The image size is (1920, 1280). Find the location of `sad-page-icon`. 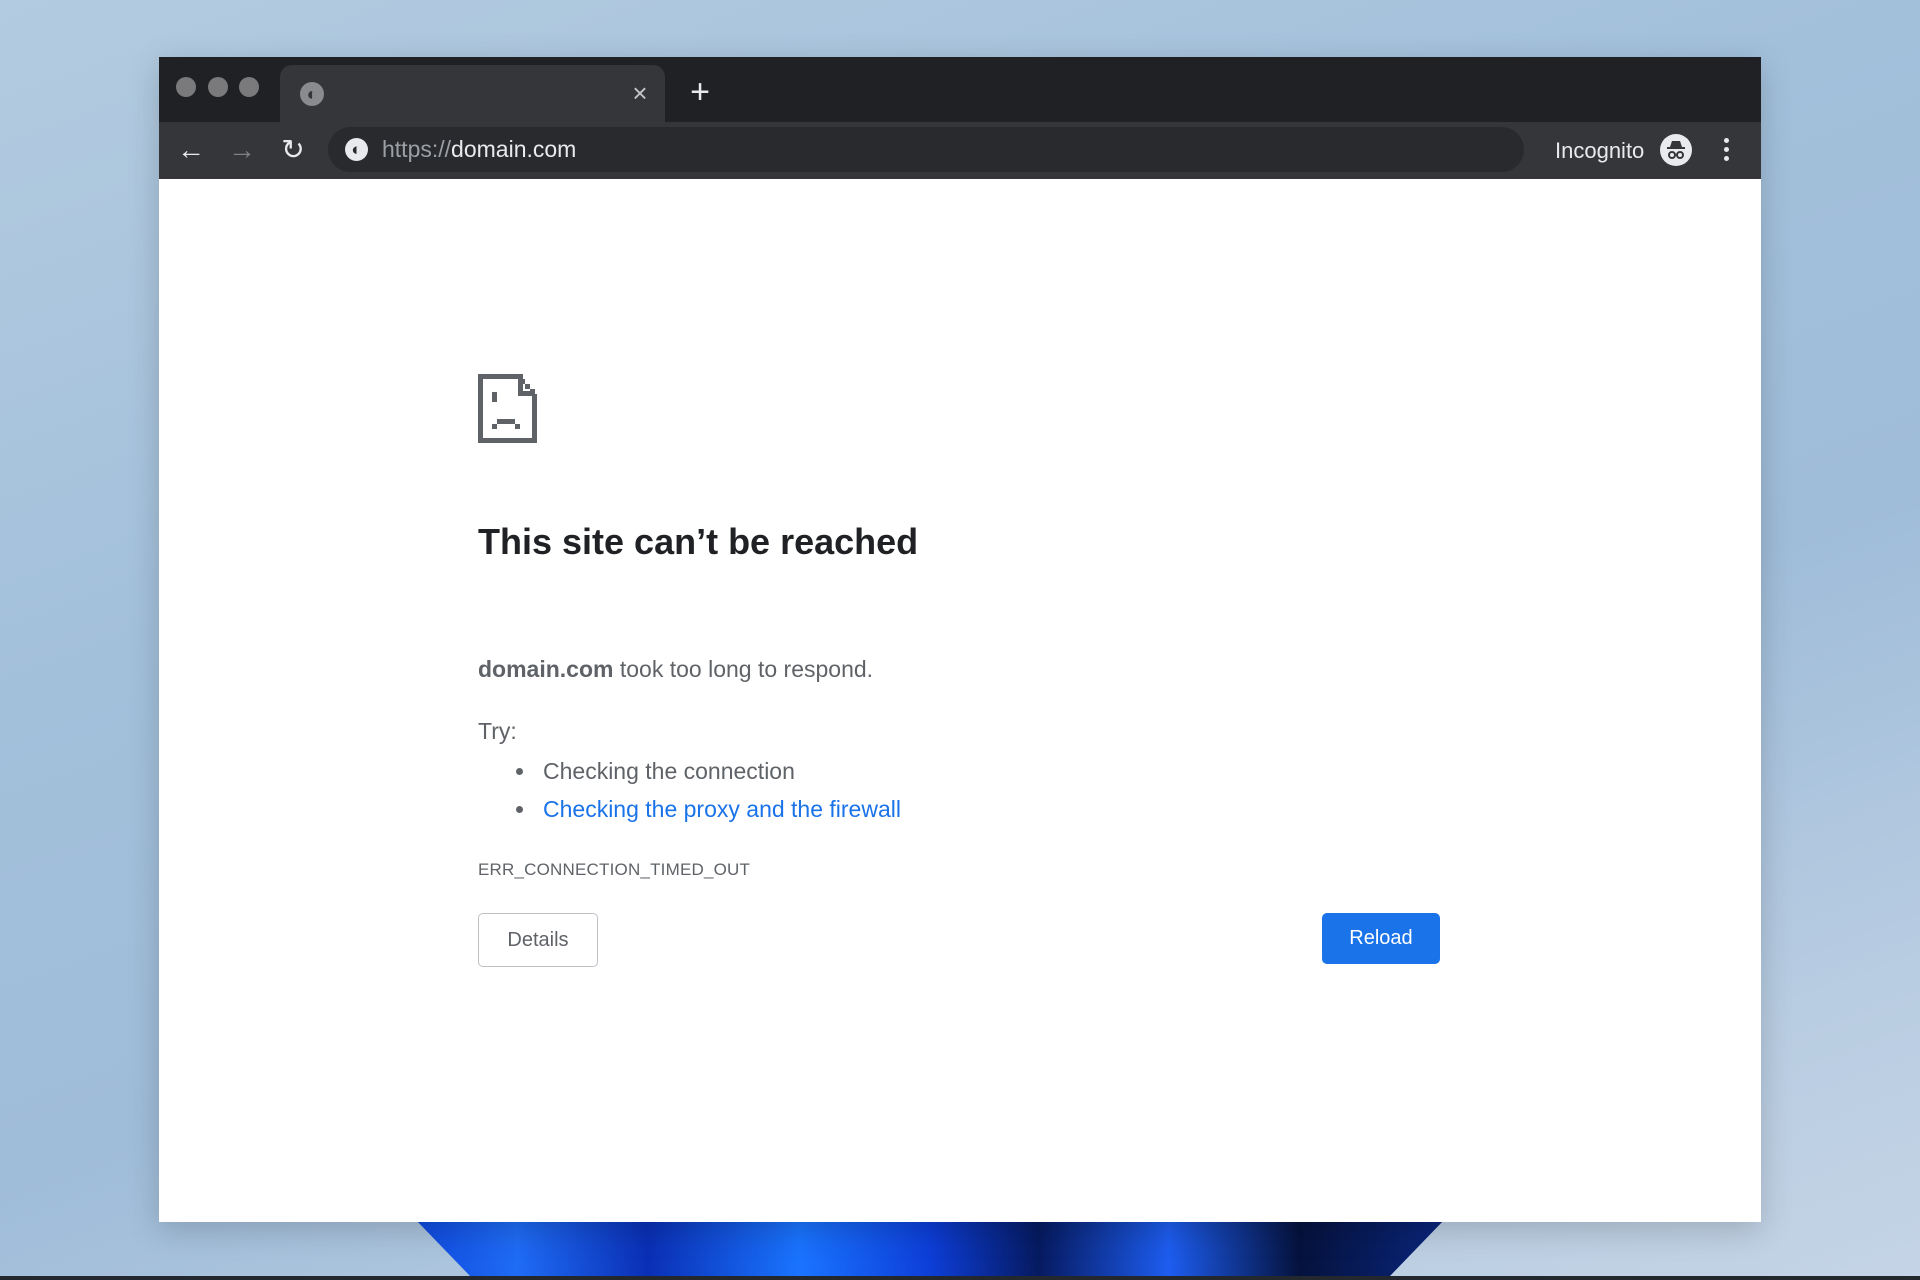

sad-page-icon is located at coordinates (507, 408).